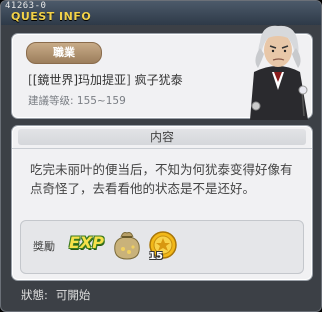  Describe the element at coordinates (44, 246) in the screenshot. I see `reward-label: 獎勵` at that location.